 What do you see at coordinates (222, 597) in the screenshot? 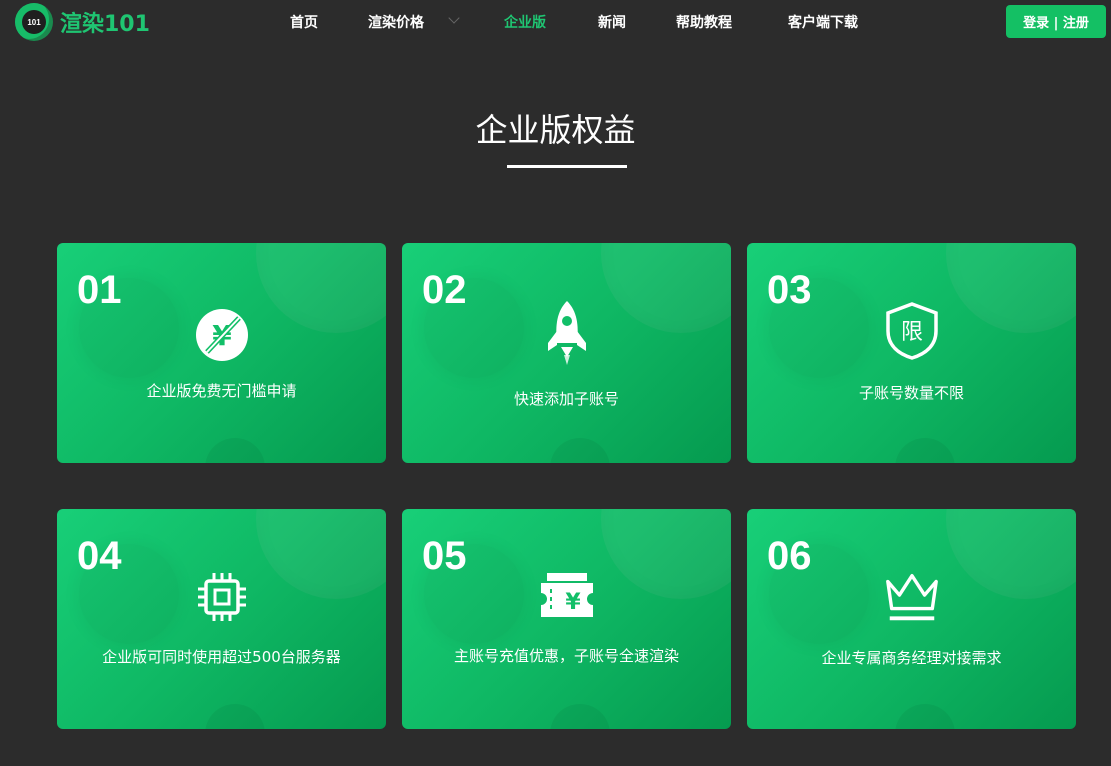
I see `chip-icon` at bounding box center [222, 597].